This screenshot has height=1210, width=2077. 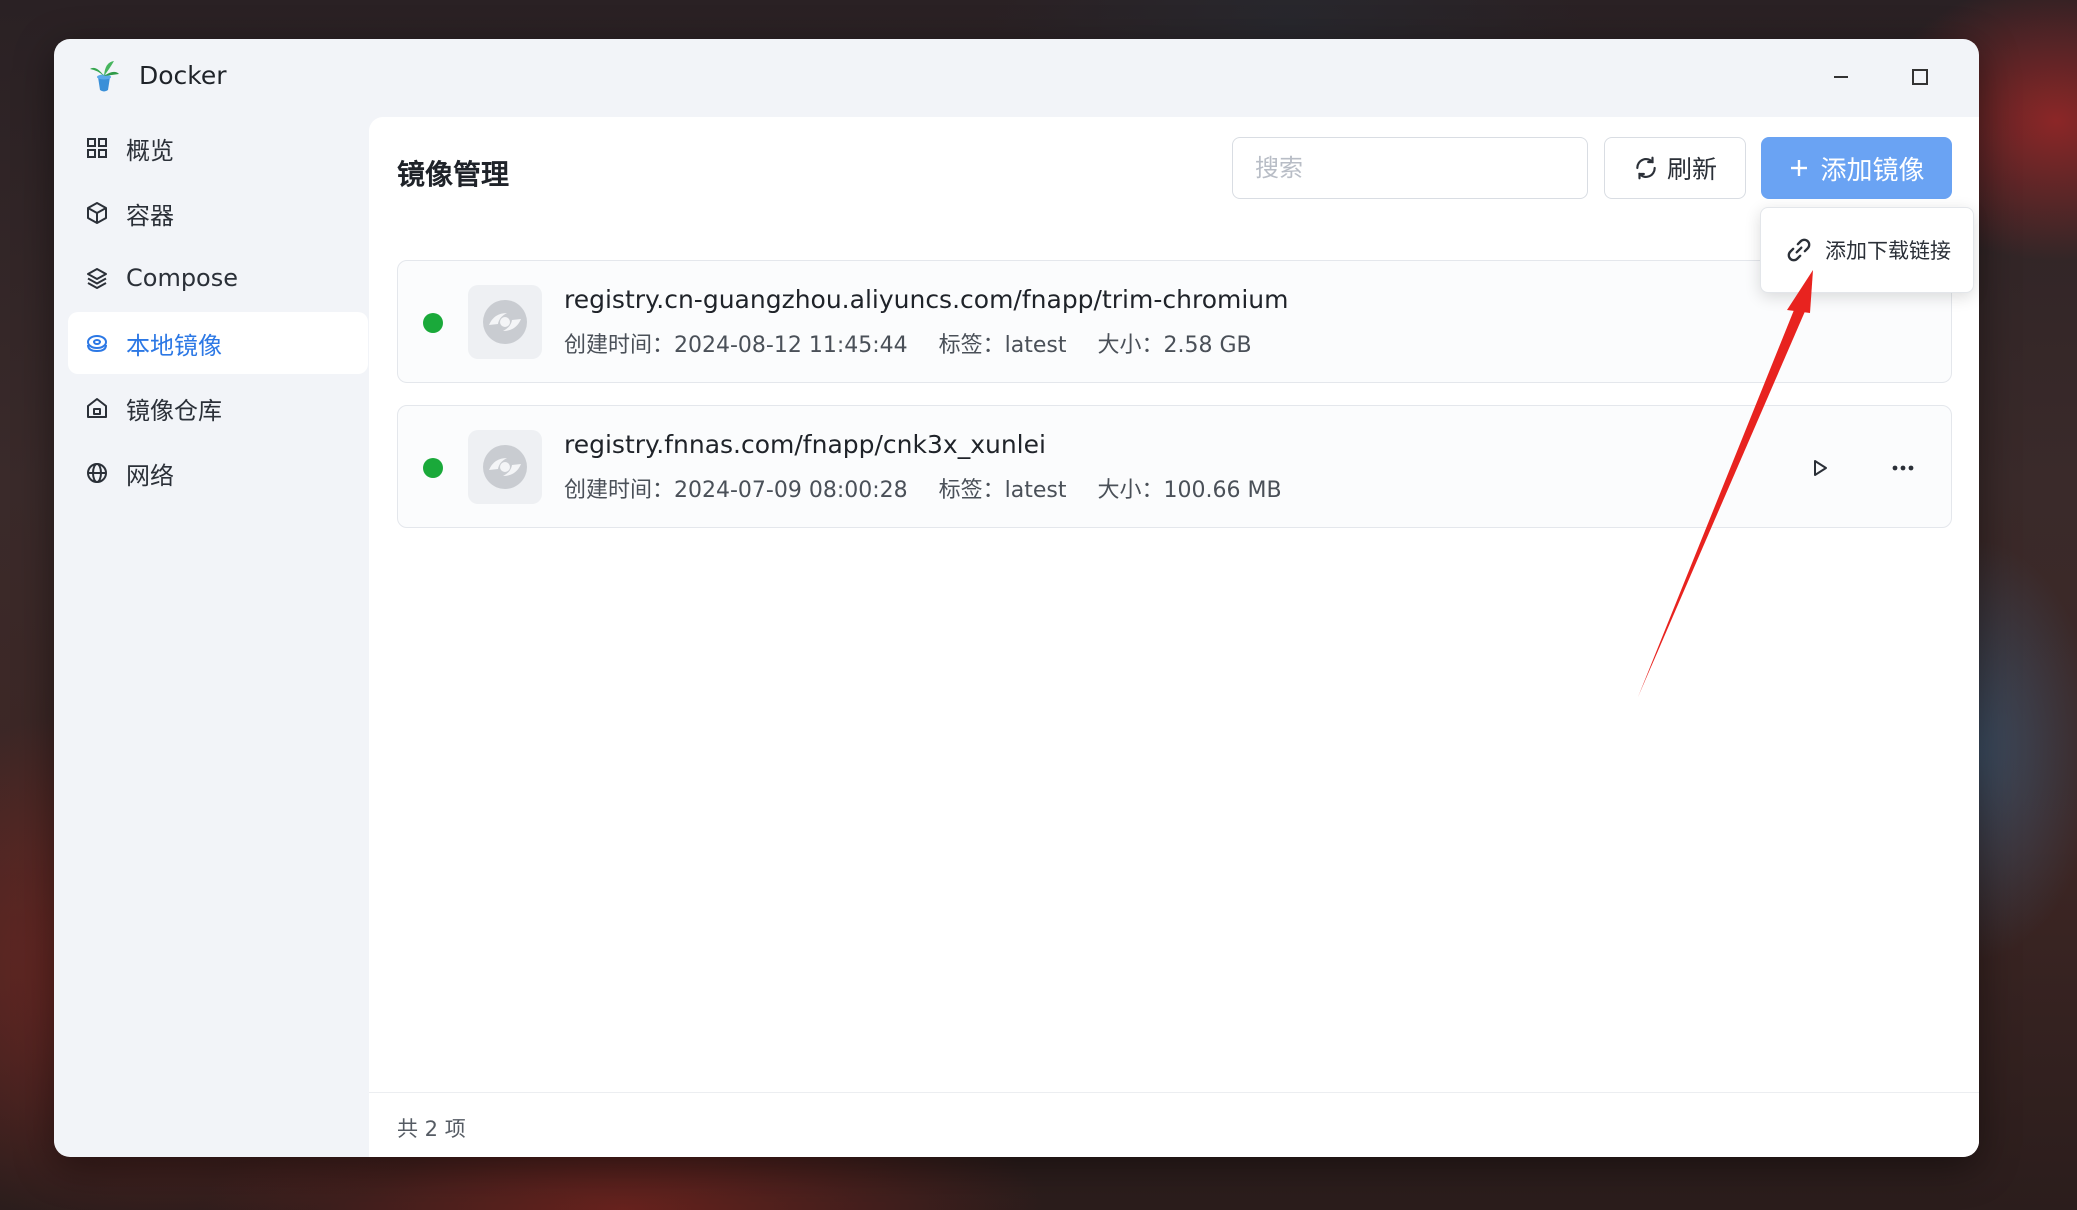 What do you see at coordinates (1888, 251) in the screenshot?
I see `add-download-link-label: 添加下载链接` at bounding box center [1888, 251].